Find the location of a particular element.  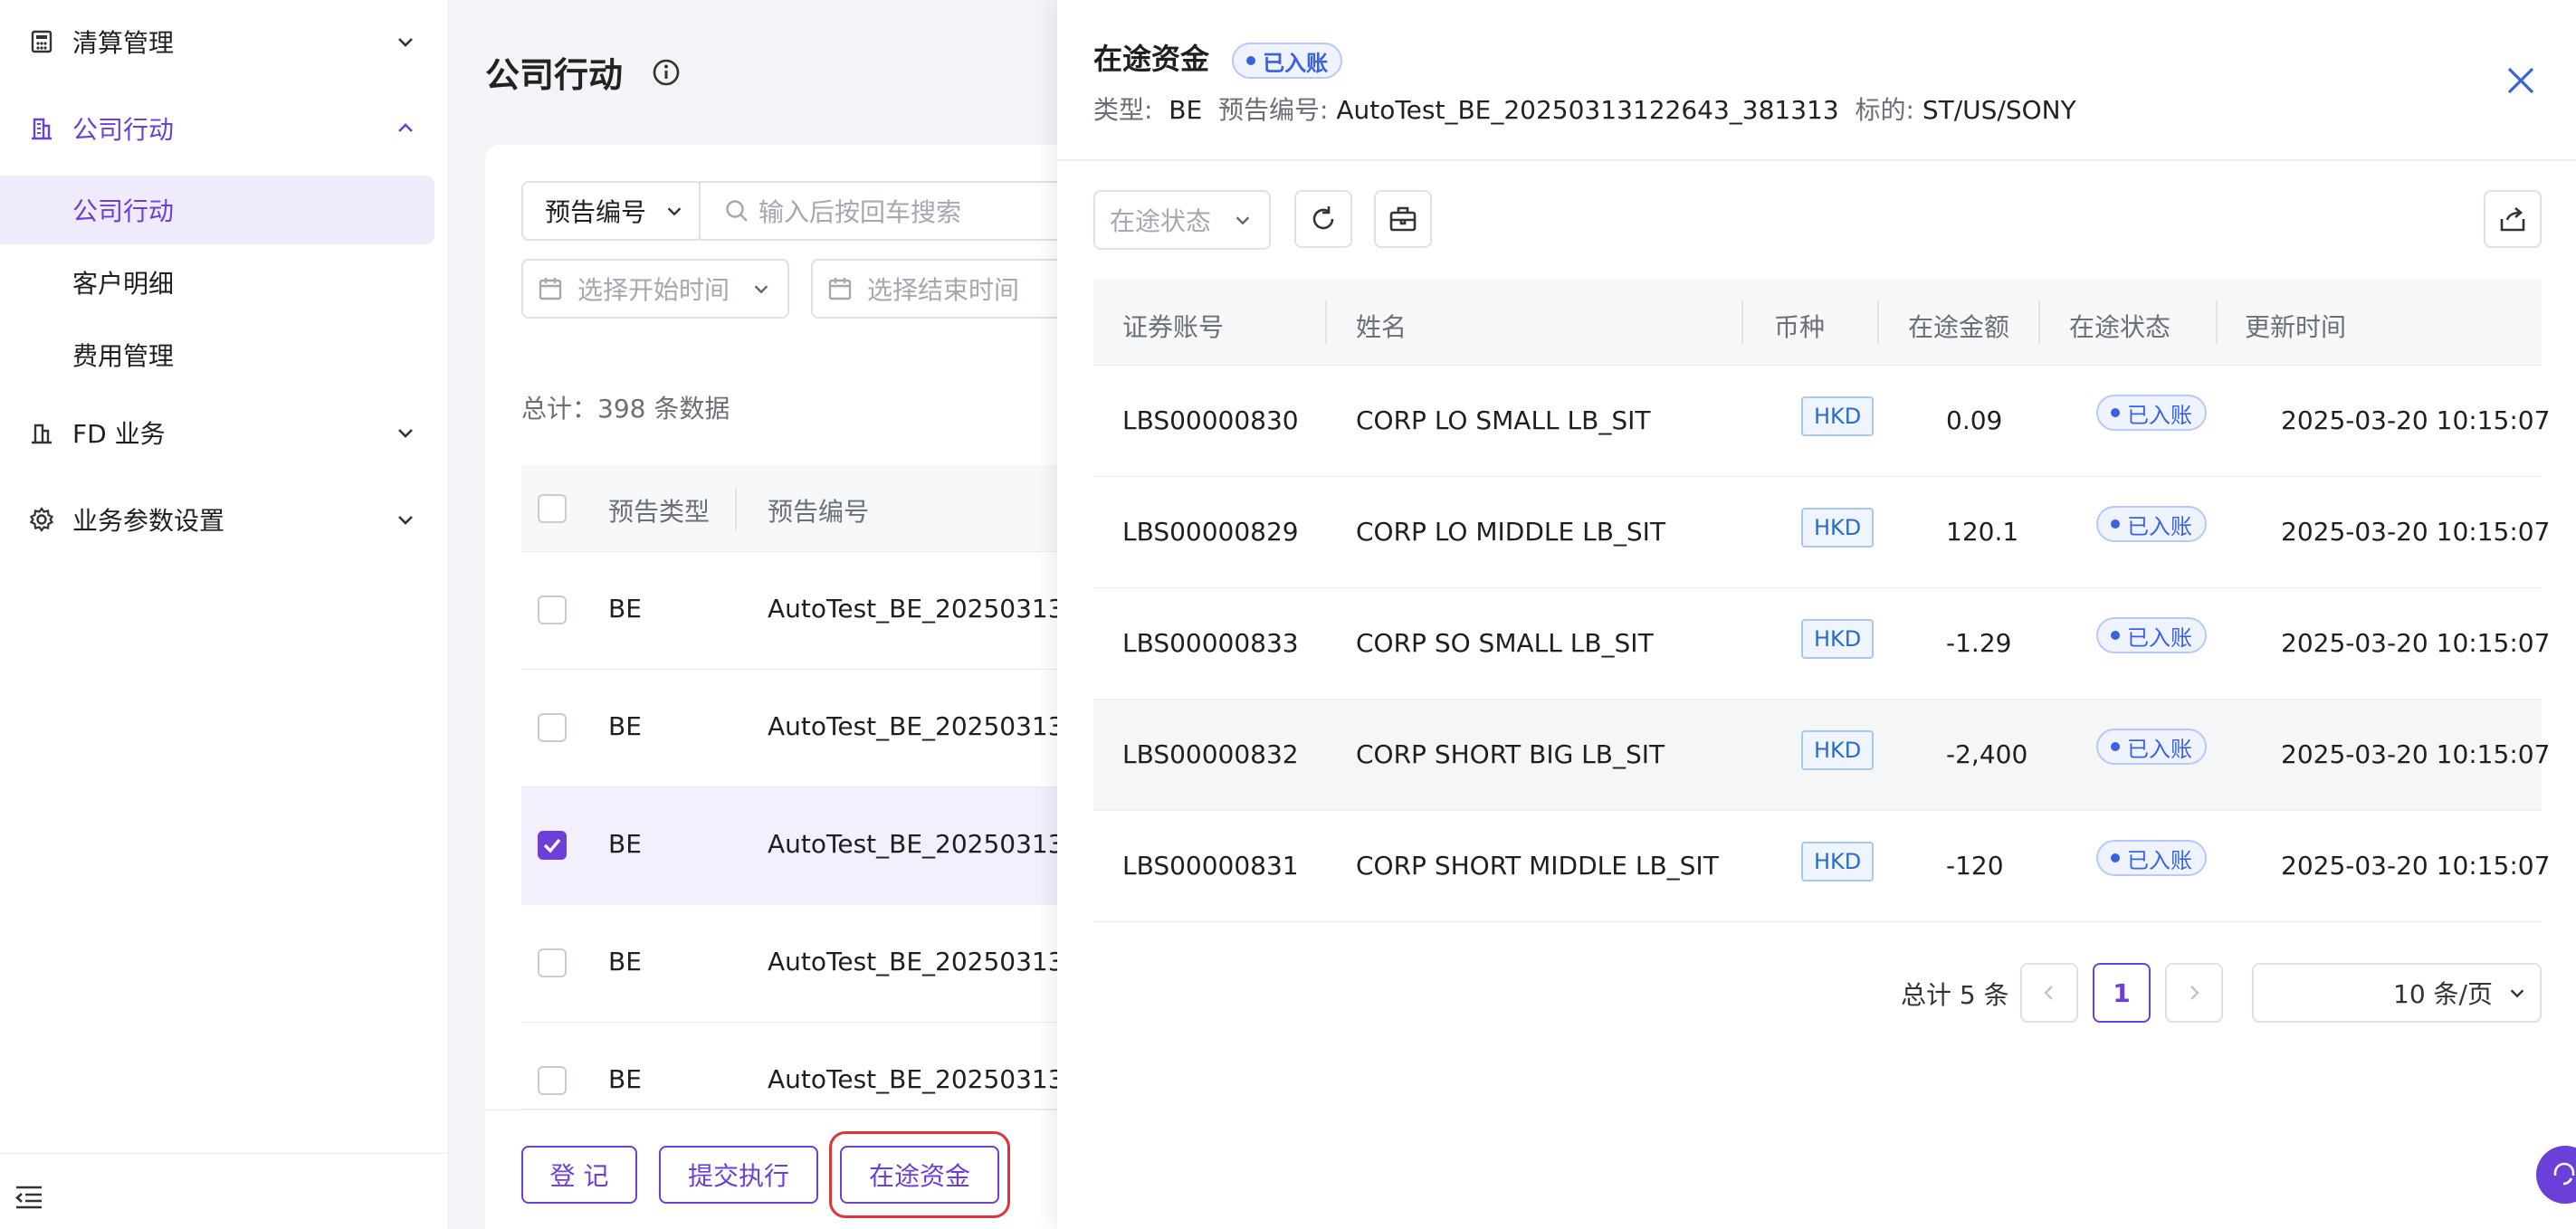

sidebar-item-clearing: 清算管理 is located at coordinates (217, 41).